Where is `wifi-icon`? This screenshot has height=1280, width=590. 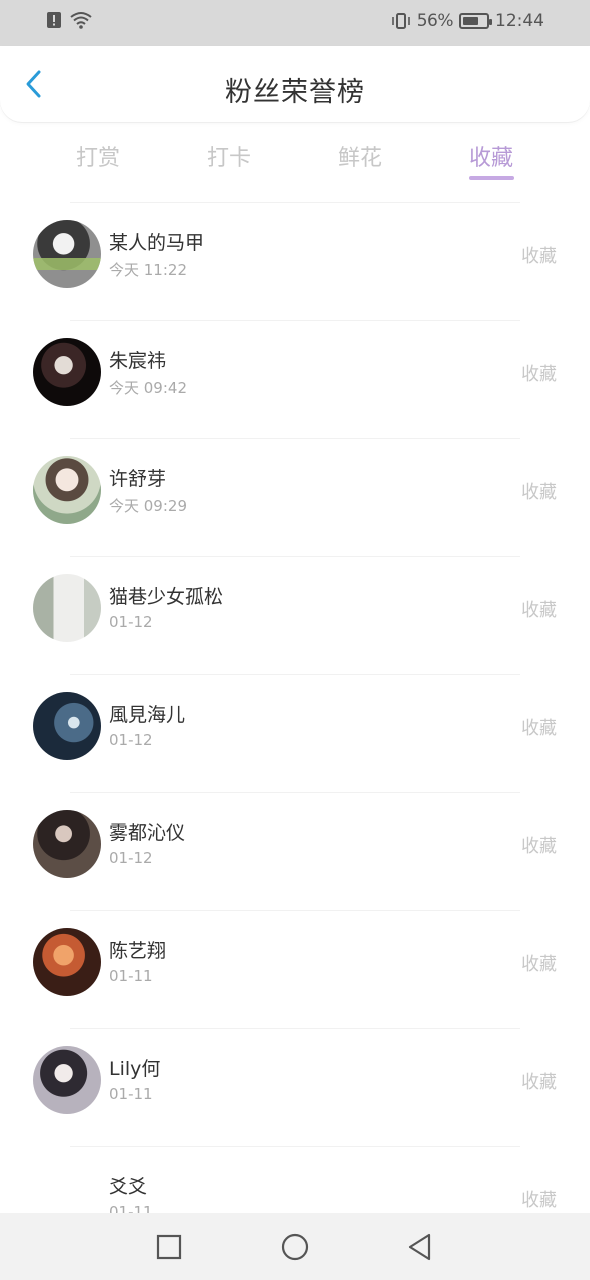 wifi-icon is located at coordinates (81, 20).